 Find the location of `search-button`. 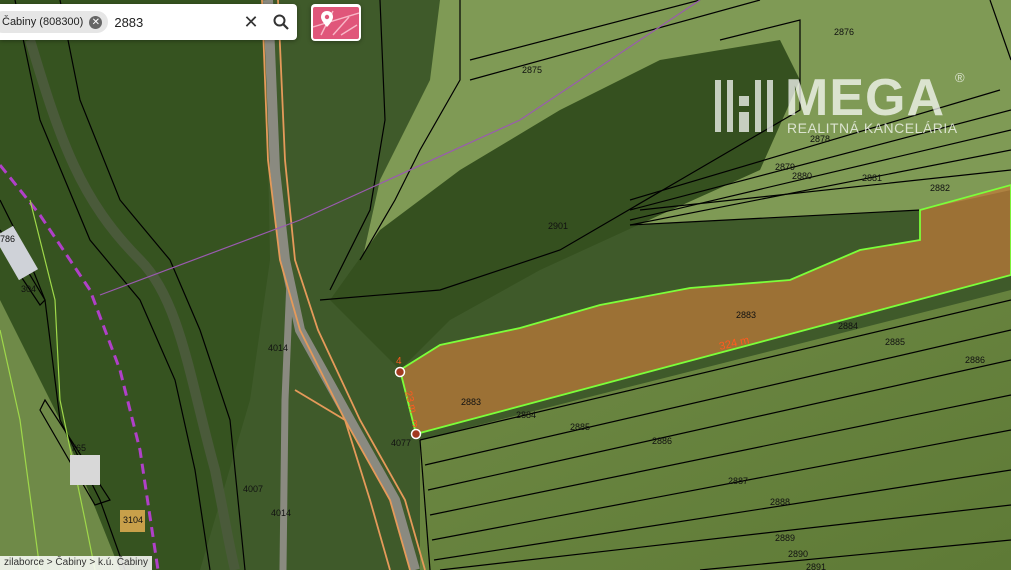

search-button is located at coordinates (281, 22).